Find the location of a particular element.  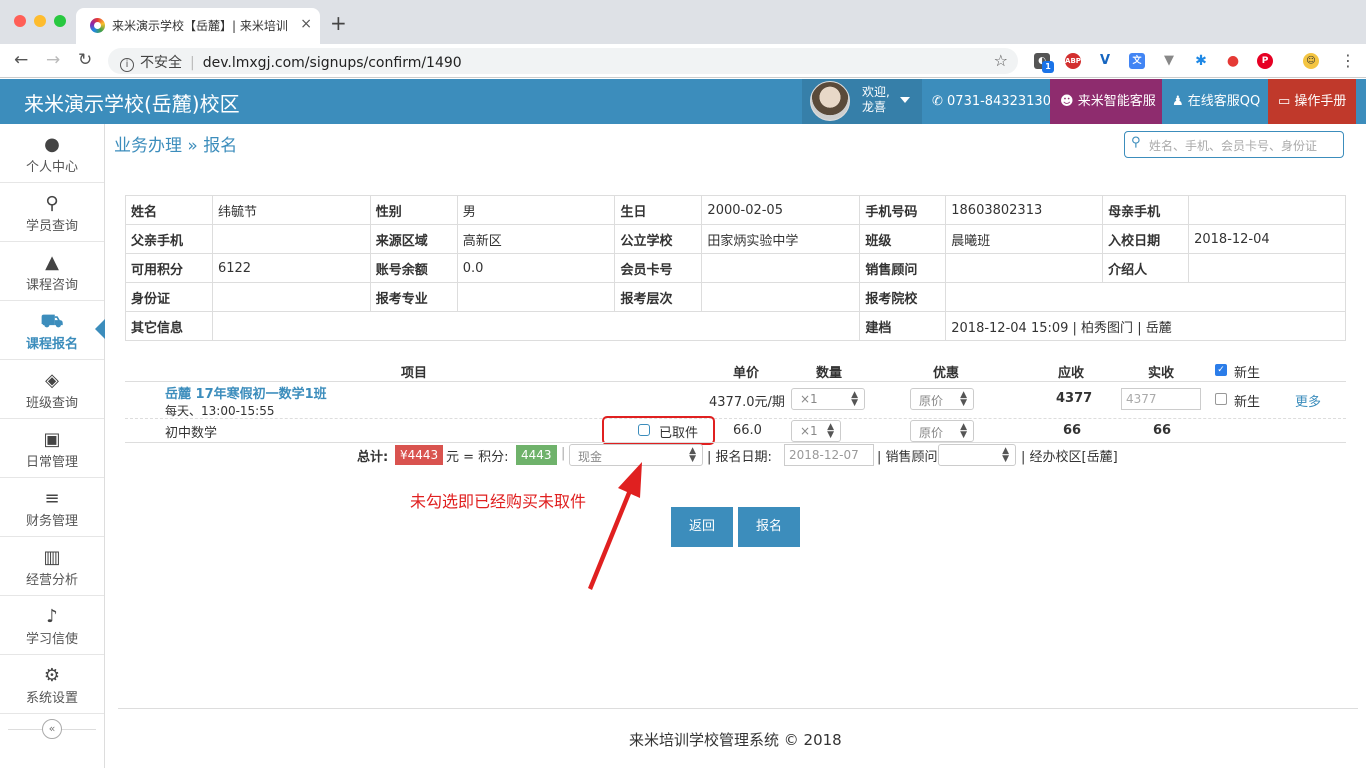

profile-icon: ☺ is located at coordinates (1311, 61).